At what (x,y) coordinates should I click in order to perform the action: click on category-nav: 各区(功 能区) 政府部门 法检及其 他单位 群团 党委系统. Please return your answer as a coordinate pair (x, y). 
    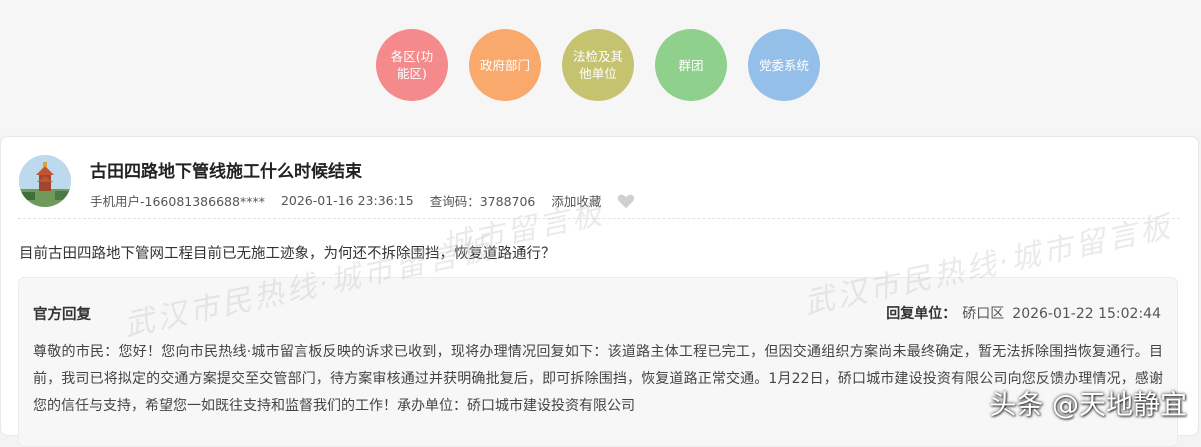
    Looking at the image, I should click on (598, 65).